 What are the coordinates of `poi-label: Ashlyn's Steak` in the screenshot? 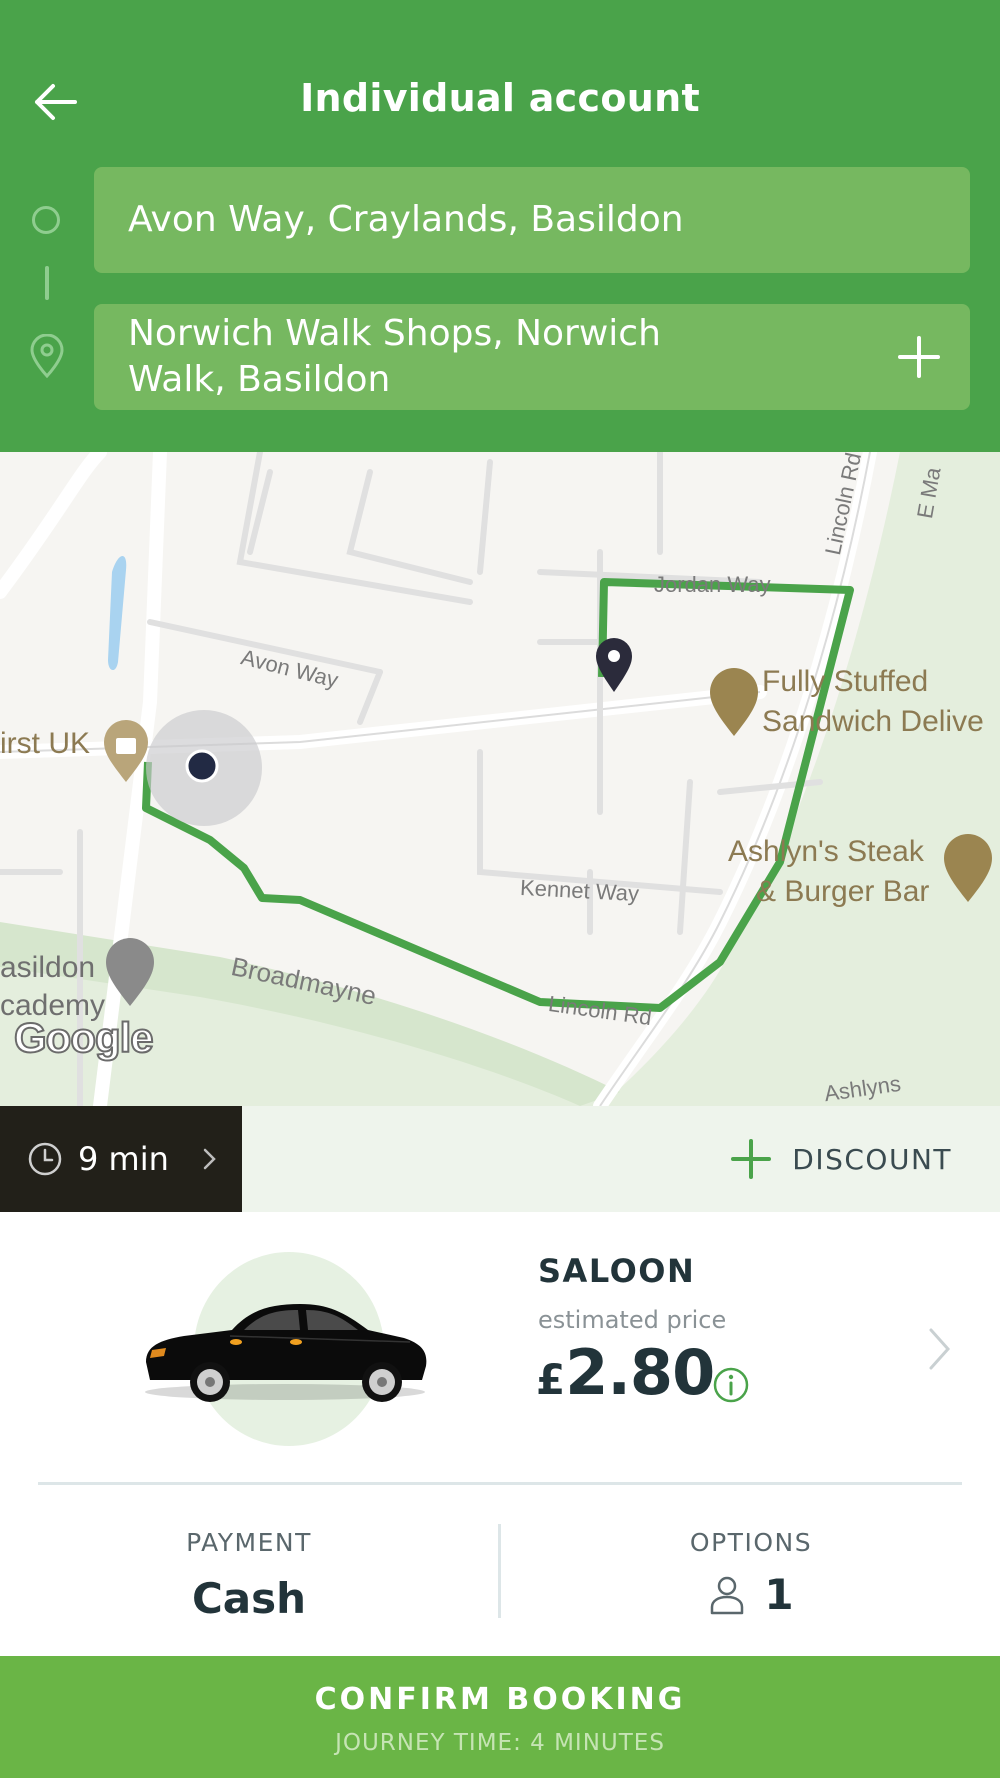 It's located at (826, 851).